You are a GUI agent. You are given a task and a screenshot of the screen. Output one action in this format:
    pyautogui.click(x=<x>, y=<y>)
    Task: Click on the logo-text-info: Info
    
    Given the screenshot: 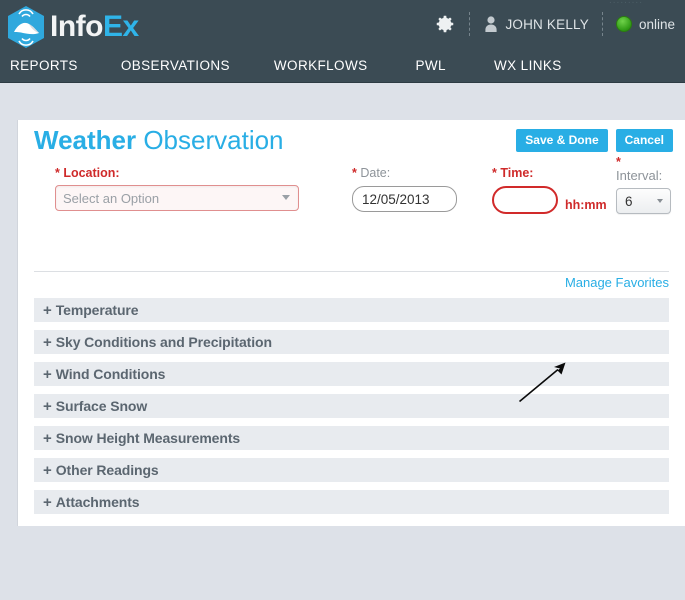 What is the action you would take?
    pyautogui.click(x=76, y=26)
    